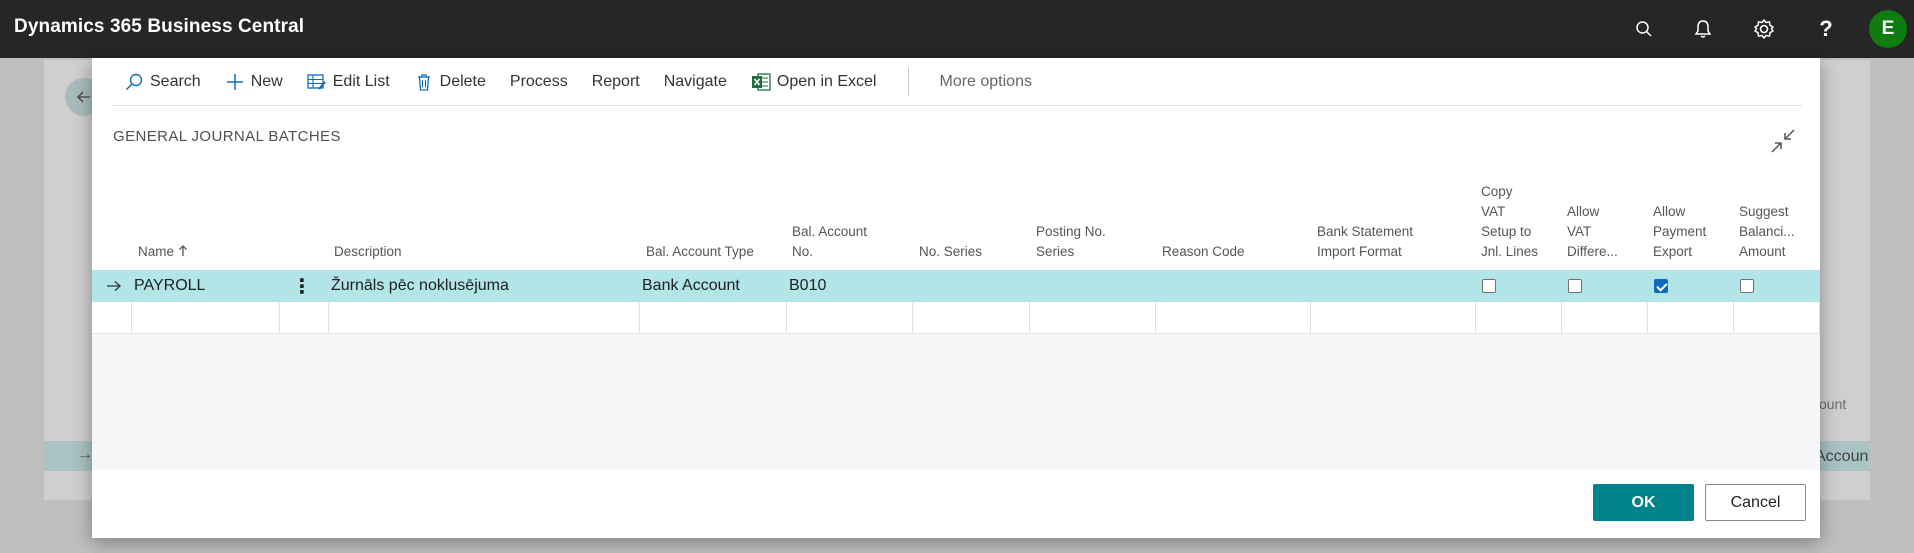  What do you see at coordinates (830, 231) in the screenshot?
I see `column-header-line: Bal. Account` at bounding box center [830, 231].